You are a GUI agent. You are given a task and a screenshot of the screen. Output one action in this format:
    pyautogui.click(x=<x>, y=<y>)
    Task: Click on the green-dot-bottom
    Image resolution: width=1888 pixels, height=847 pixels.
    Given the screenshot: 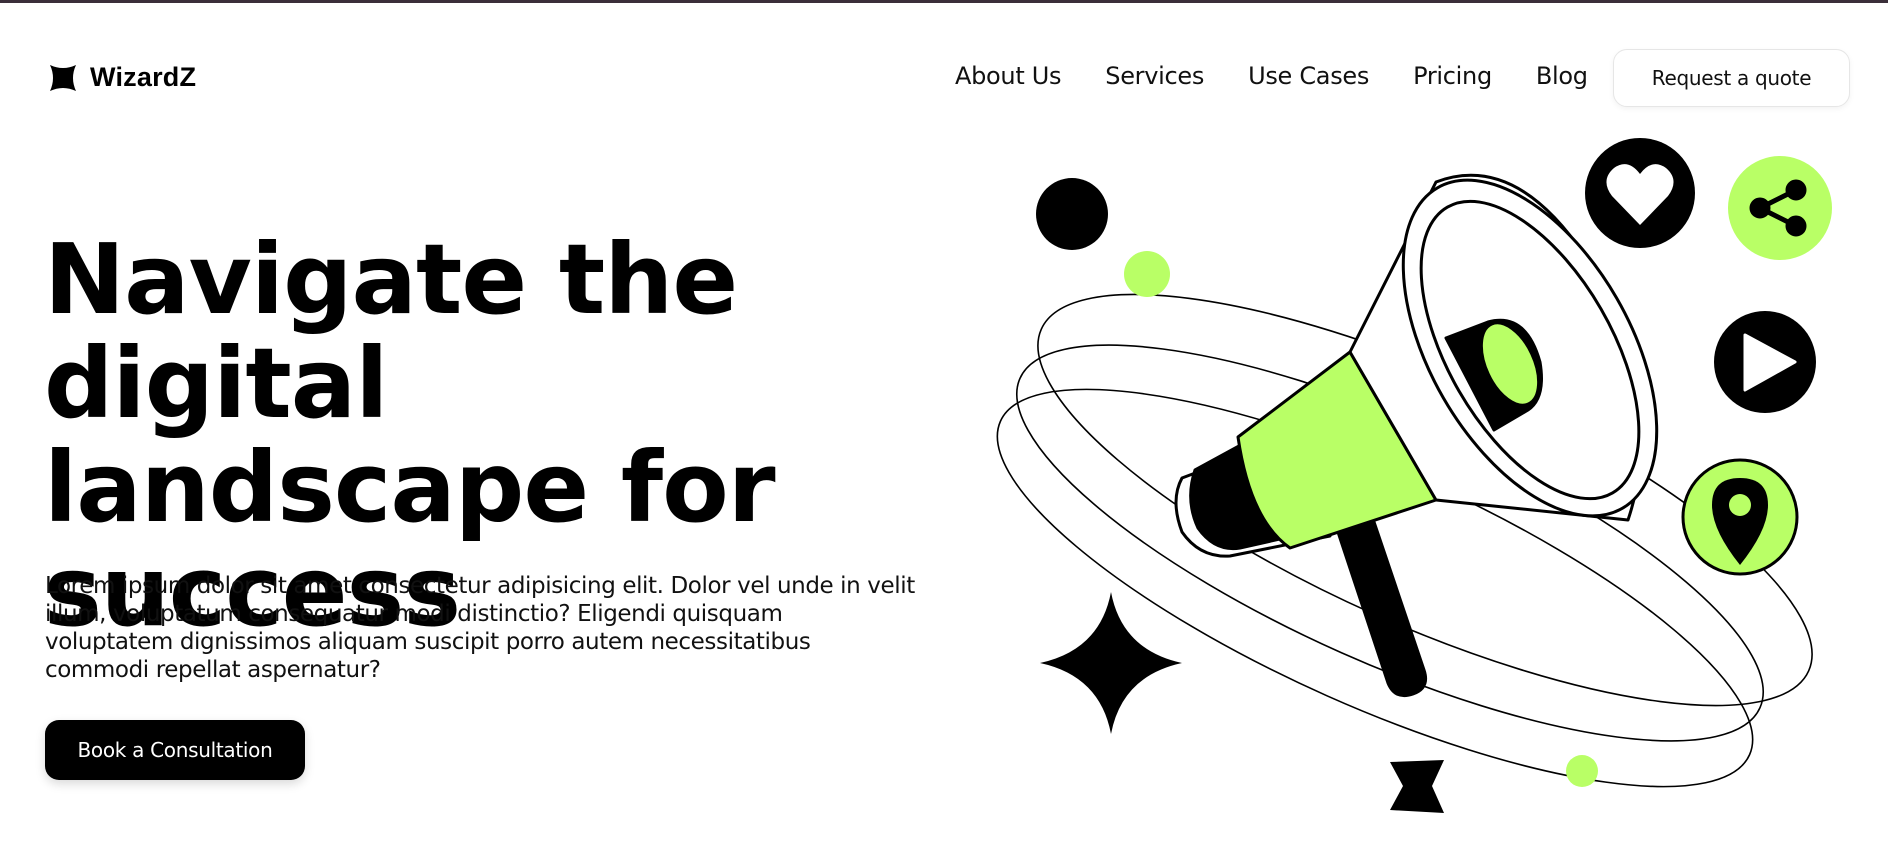 What is the action you would take?
    pyautogui.click(x=1582, y=771)
    